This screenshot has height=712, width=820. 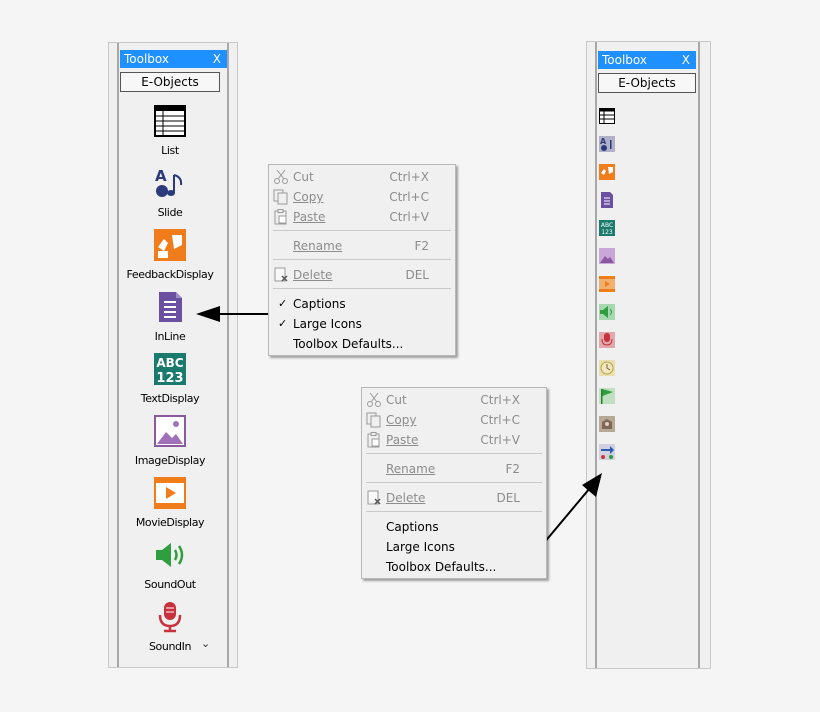 What do you see at coordinates (362, 304) in the screenshot?
I see `menu-item-captions: ✓ Captions` at bounding box center [362, 304].